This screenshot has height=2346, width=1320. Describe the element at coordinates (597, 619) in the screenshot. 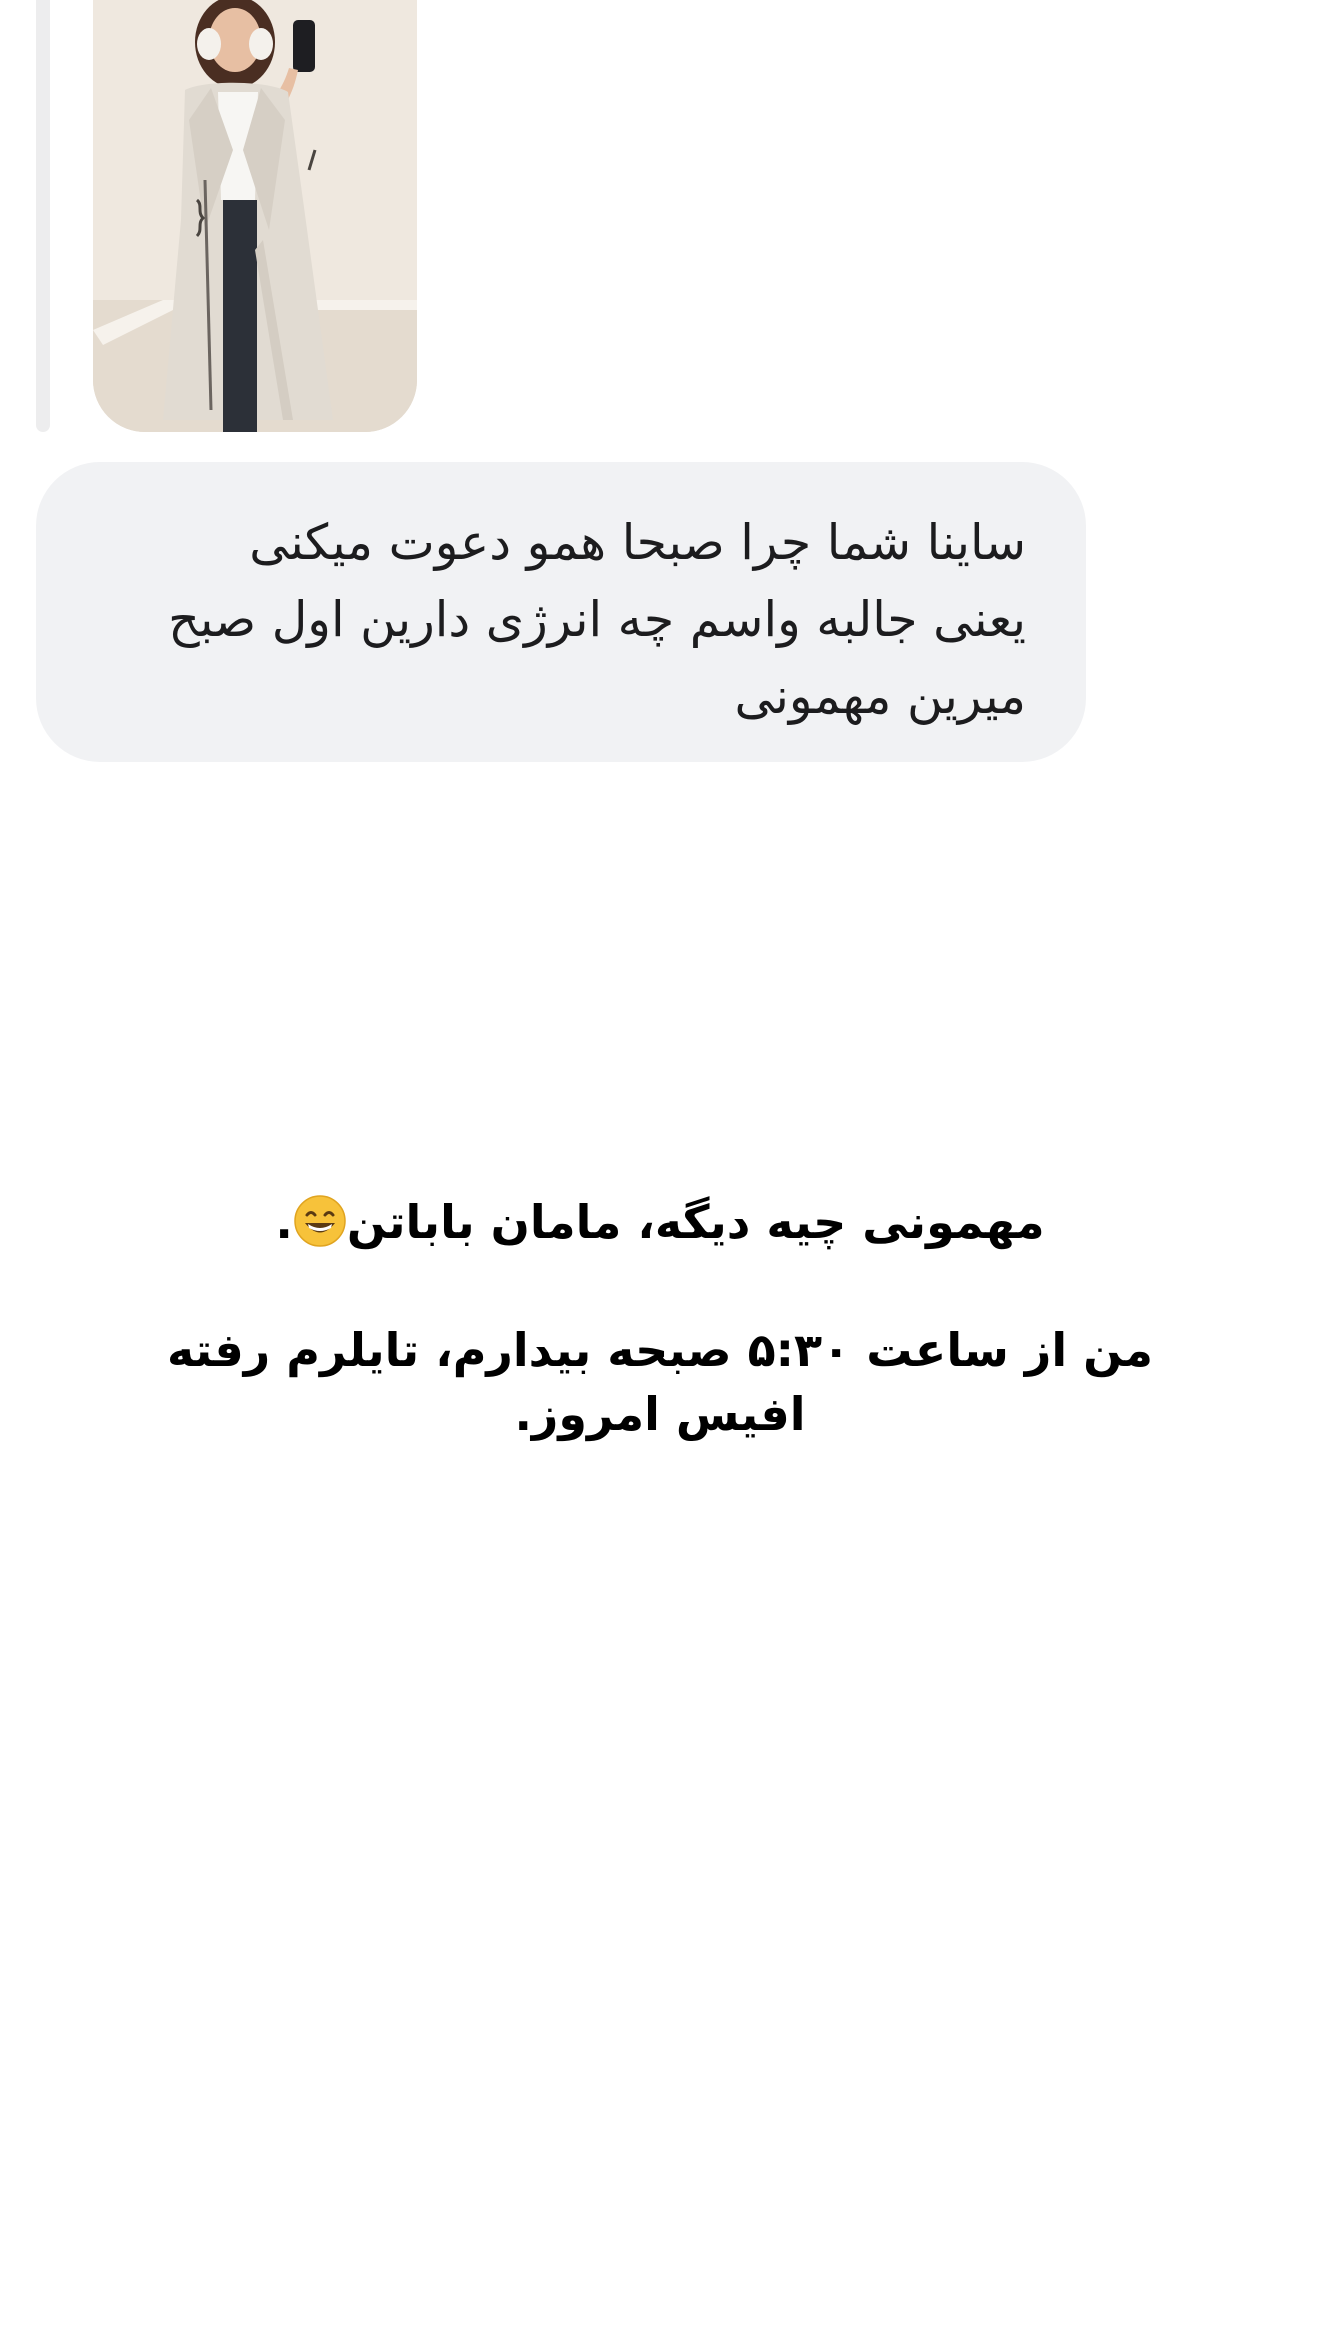

I see `message-line: یعنی جالبه واسم چه انرژی دارین اول صبح` at that location.